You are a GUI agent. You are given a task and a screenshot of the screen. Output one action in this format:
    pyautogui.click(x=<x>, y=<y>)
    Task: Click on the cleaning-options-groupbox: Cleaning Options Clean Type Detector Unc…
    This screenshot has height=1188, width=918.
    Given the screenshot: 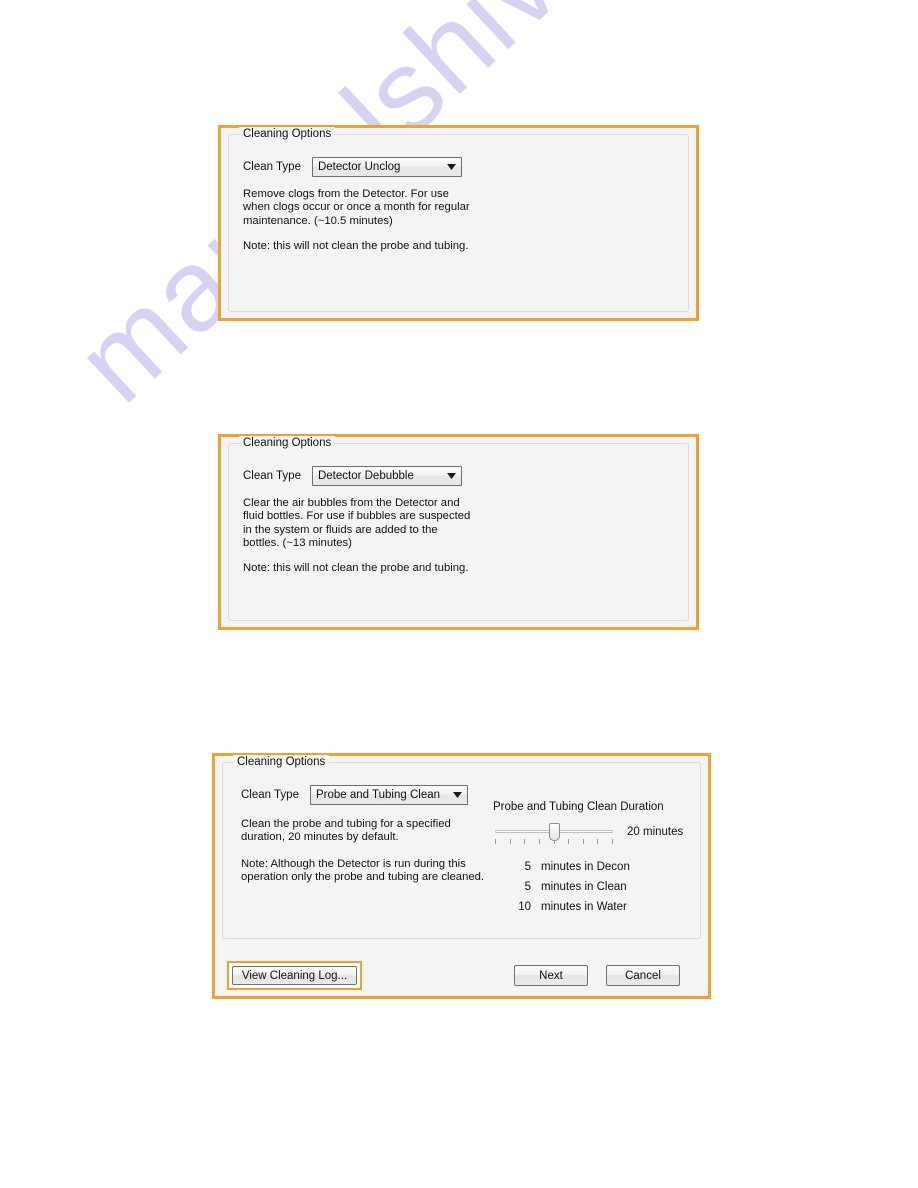 What is the action you would take?
    pyautogui.click(x=458, y=219)
    